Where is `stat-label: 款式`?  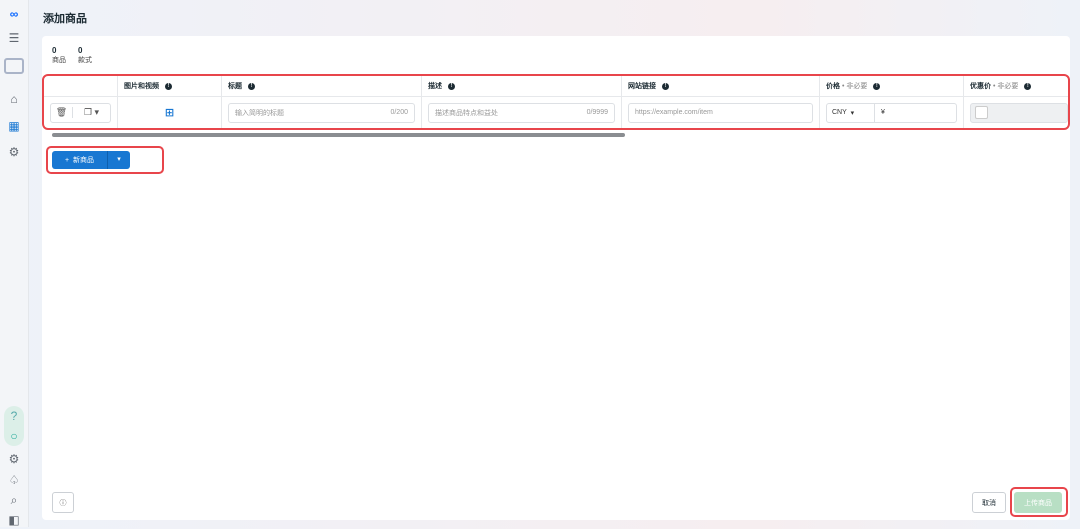
stat-label: 款式 is located at coordinates (85, 60).